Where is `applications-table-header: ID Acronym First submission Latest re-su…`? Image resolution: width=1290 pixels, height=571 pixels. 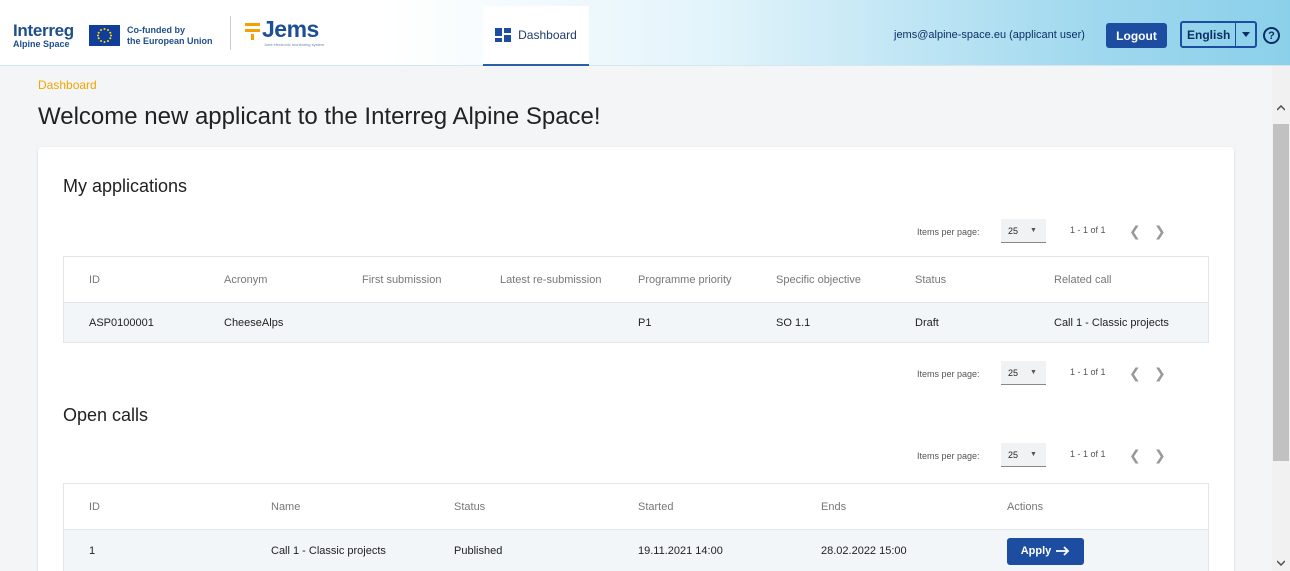 applications-table-header: ID Acronym First submission Latest re-su… is located at coordinates (636, 280).